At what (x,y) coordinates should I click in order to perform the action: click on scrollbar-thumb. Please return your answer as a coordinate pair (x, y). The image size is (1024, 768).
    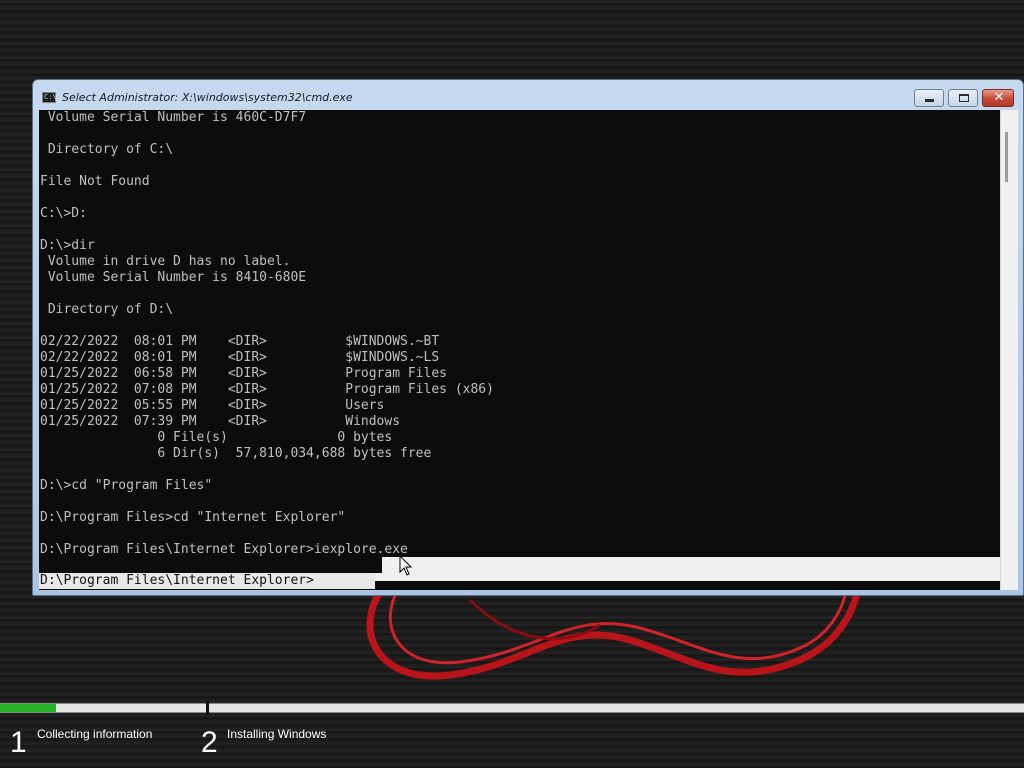
    Looking at the image, I should click on (1006, 157).